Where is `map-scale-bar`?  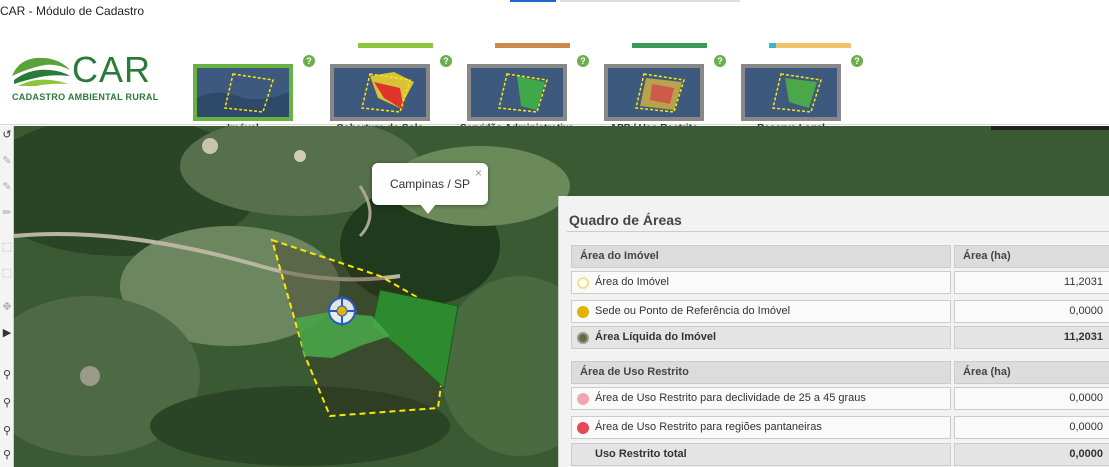
map-scale-bar is located at coordinates (1050, 128).